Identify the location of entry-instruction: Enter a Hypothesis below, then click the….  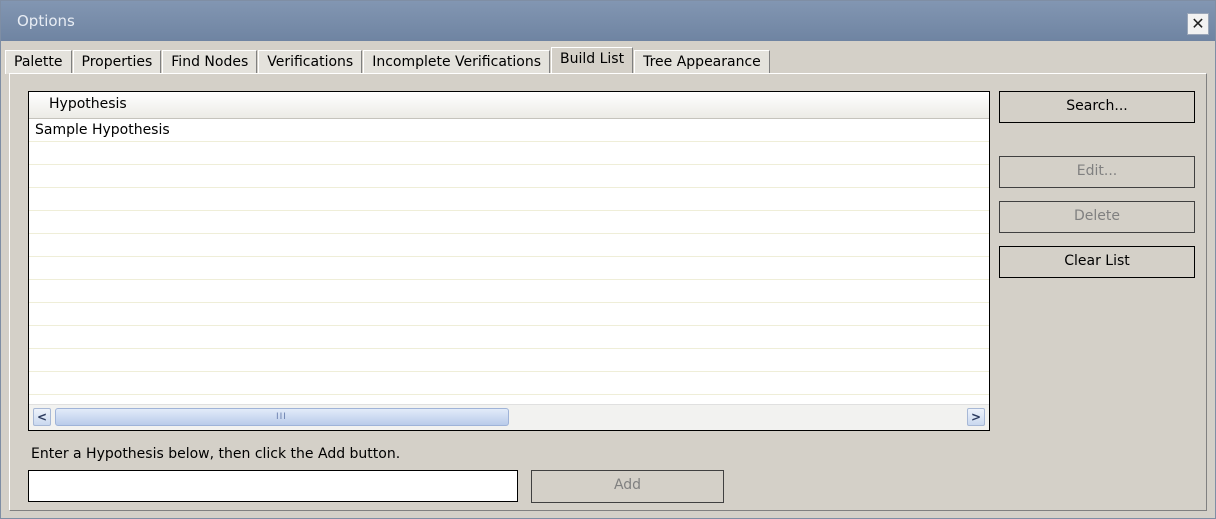
(216, 454).